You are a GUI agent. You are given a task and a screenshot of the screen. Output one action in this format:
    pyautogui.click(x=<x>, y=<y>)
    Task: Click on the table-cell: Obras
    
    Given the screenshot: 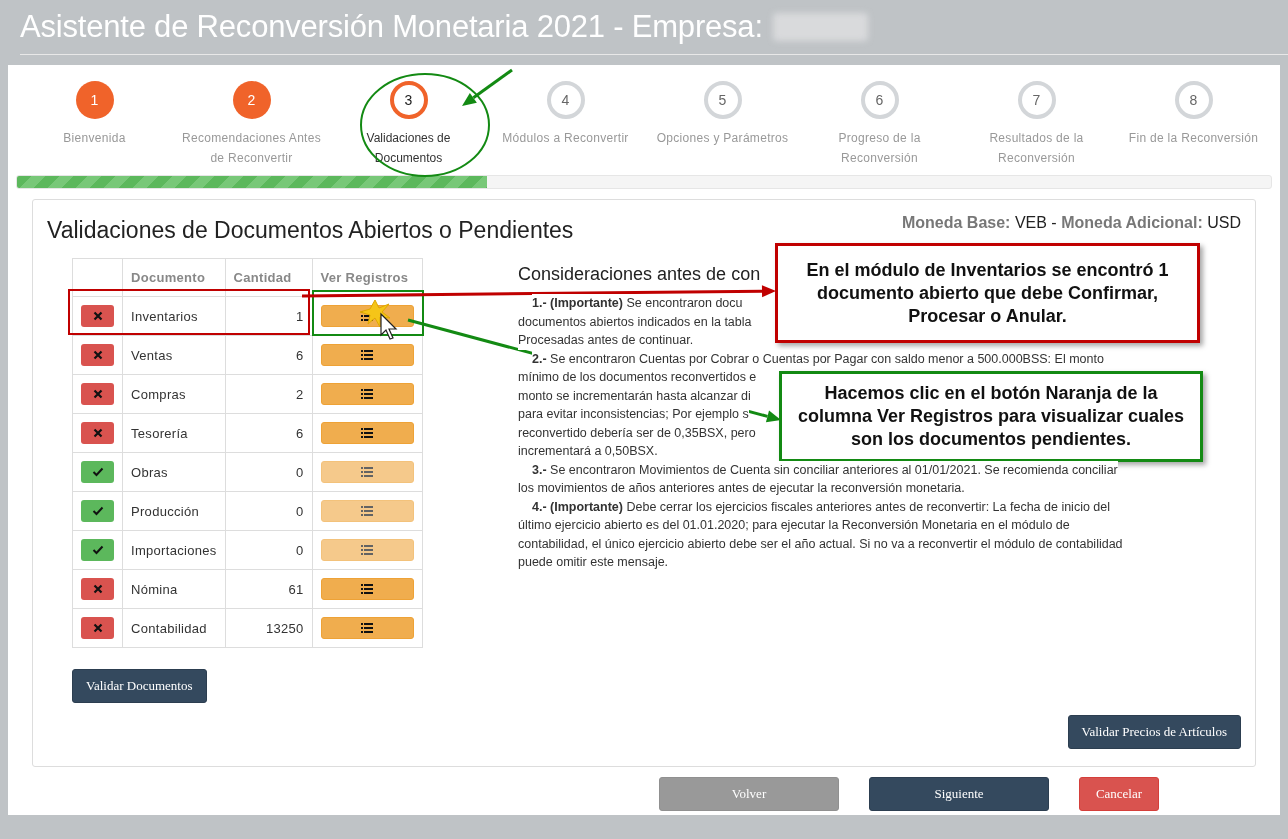 What is the action you would take?
    pyautogui.click(x=174, y=472)
    